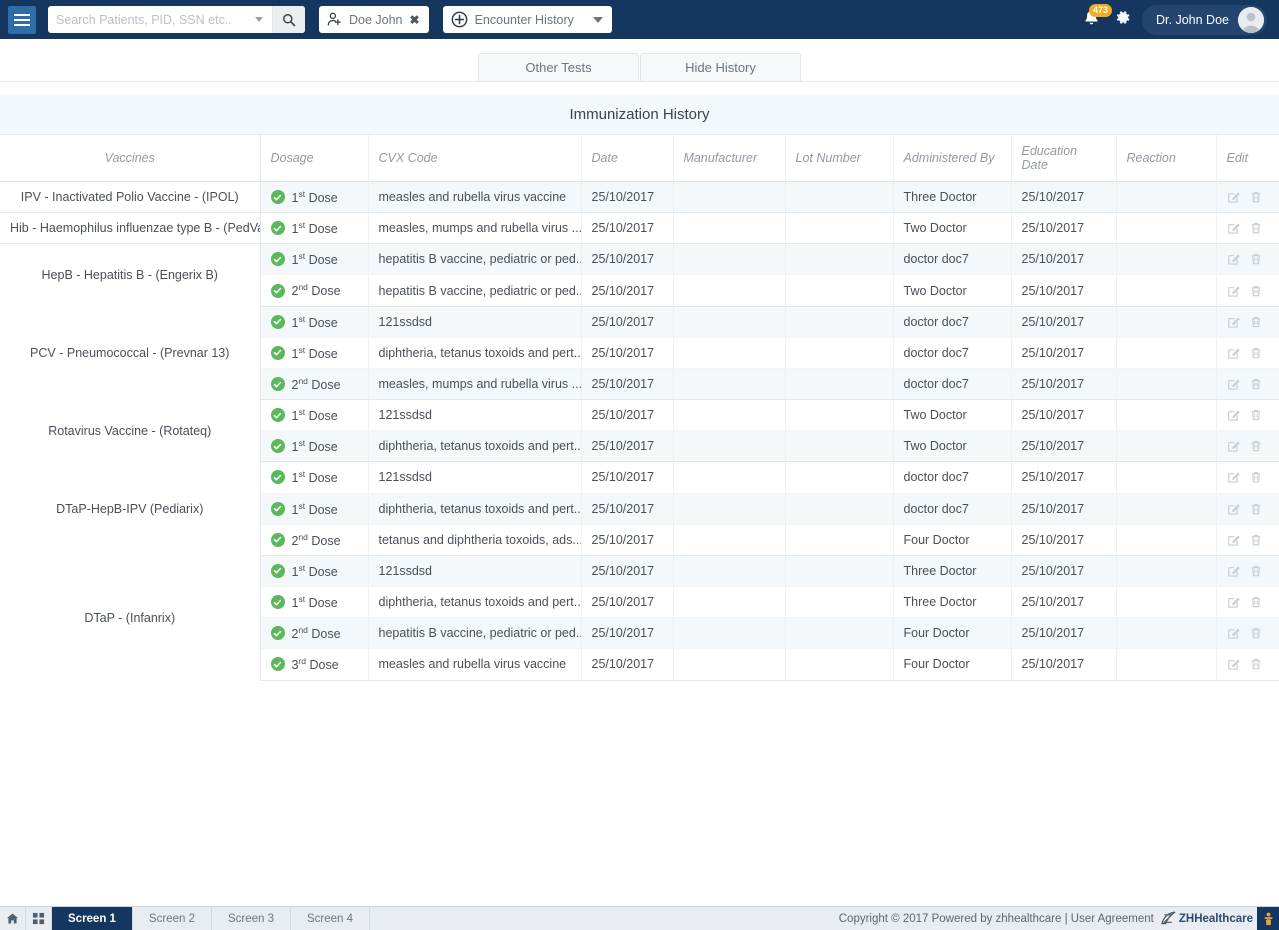 This screenshot has height=930, width=1279. Describe the element at coordinates (1097, 17) in the screenshot. I see `notifications-button: 473` at that location.